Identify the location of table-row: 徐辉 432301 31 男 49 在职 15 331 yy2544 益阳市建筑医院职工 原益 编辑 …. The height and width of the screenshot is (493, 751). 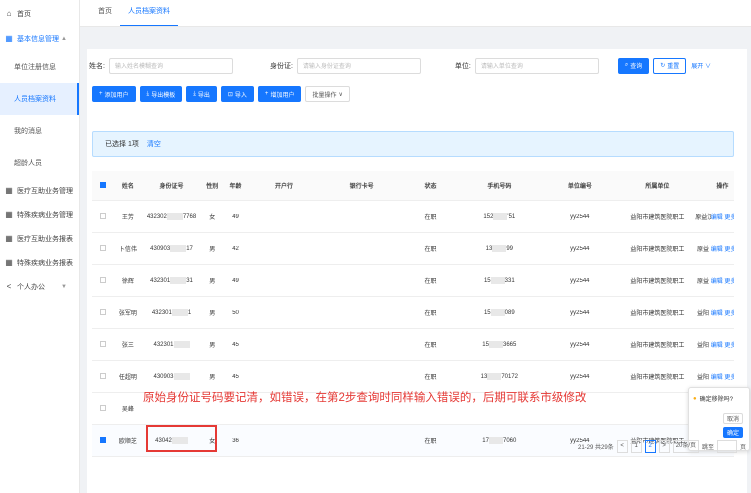
(413, 281).